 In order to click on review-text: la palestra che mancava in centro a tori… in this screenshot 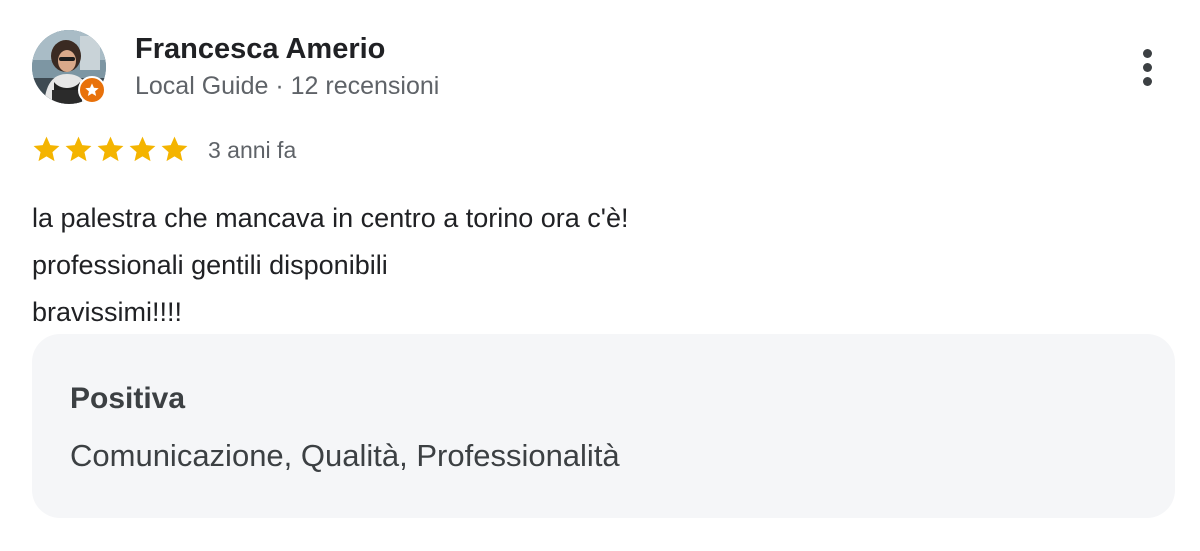, I will do `click(330, 265)`.